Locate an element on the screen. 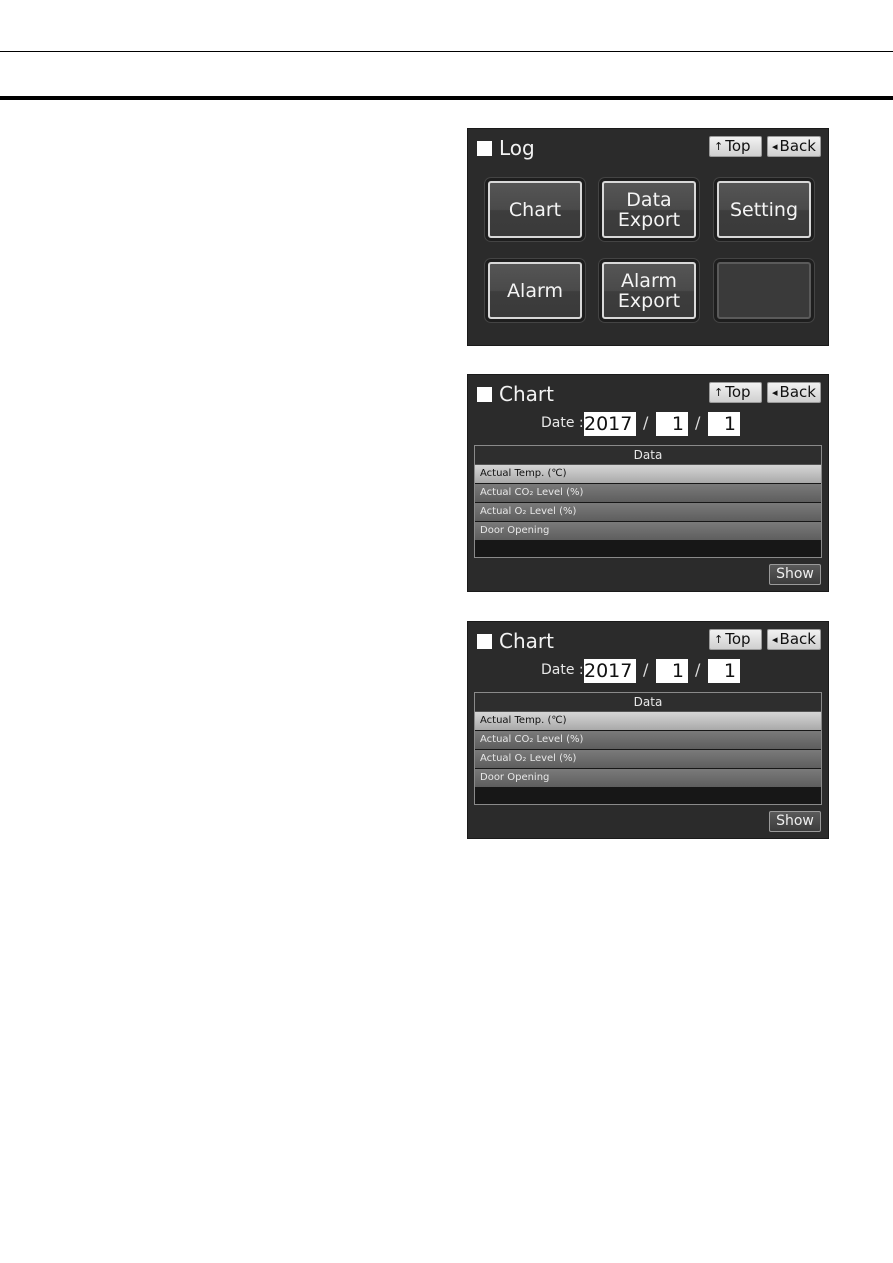  screen-title: Log is located at coordinates (506, 148).